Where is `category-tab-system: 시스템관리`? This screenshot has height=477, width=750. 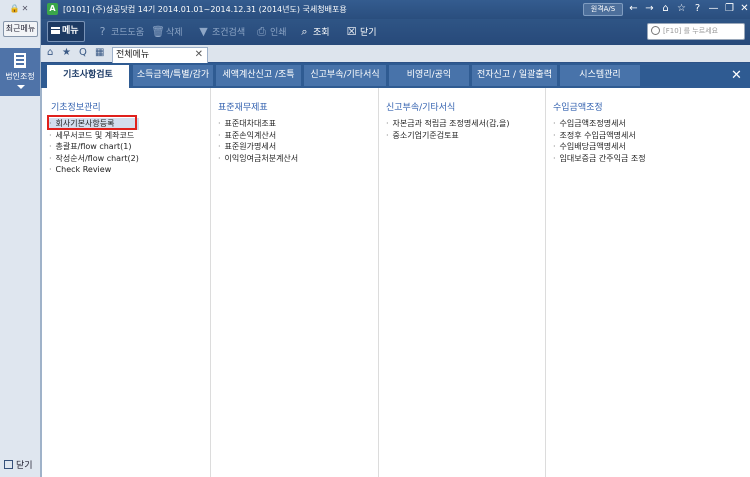 category-tab-system: 시스템관리 is located at coordinates (600, 75).